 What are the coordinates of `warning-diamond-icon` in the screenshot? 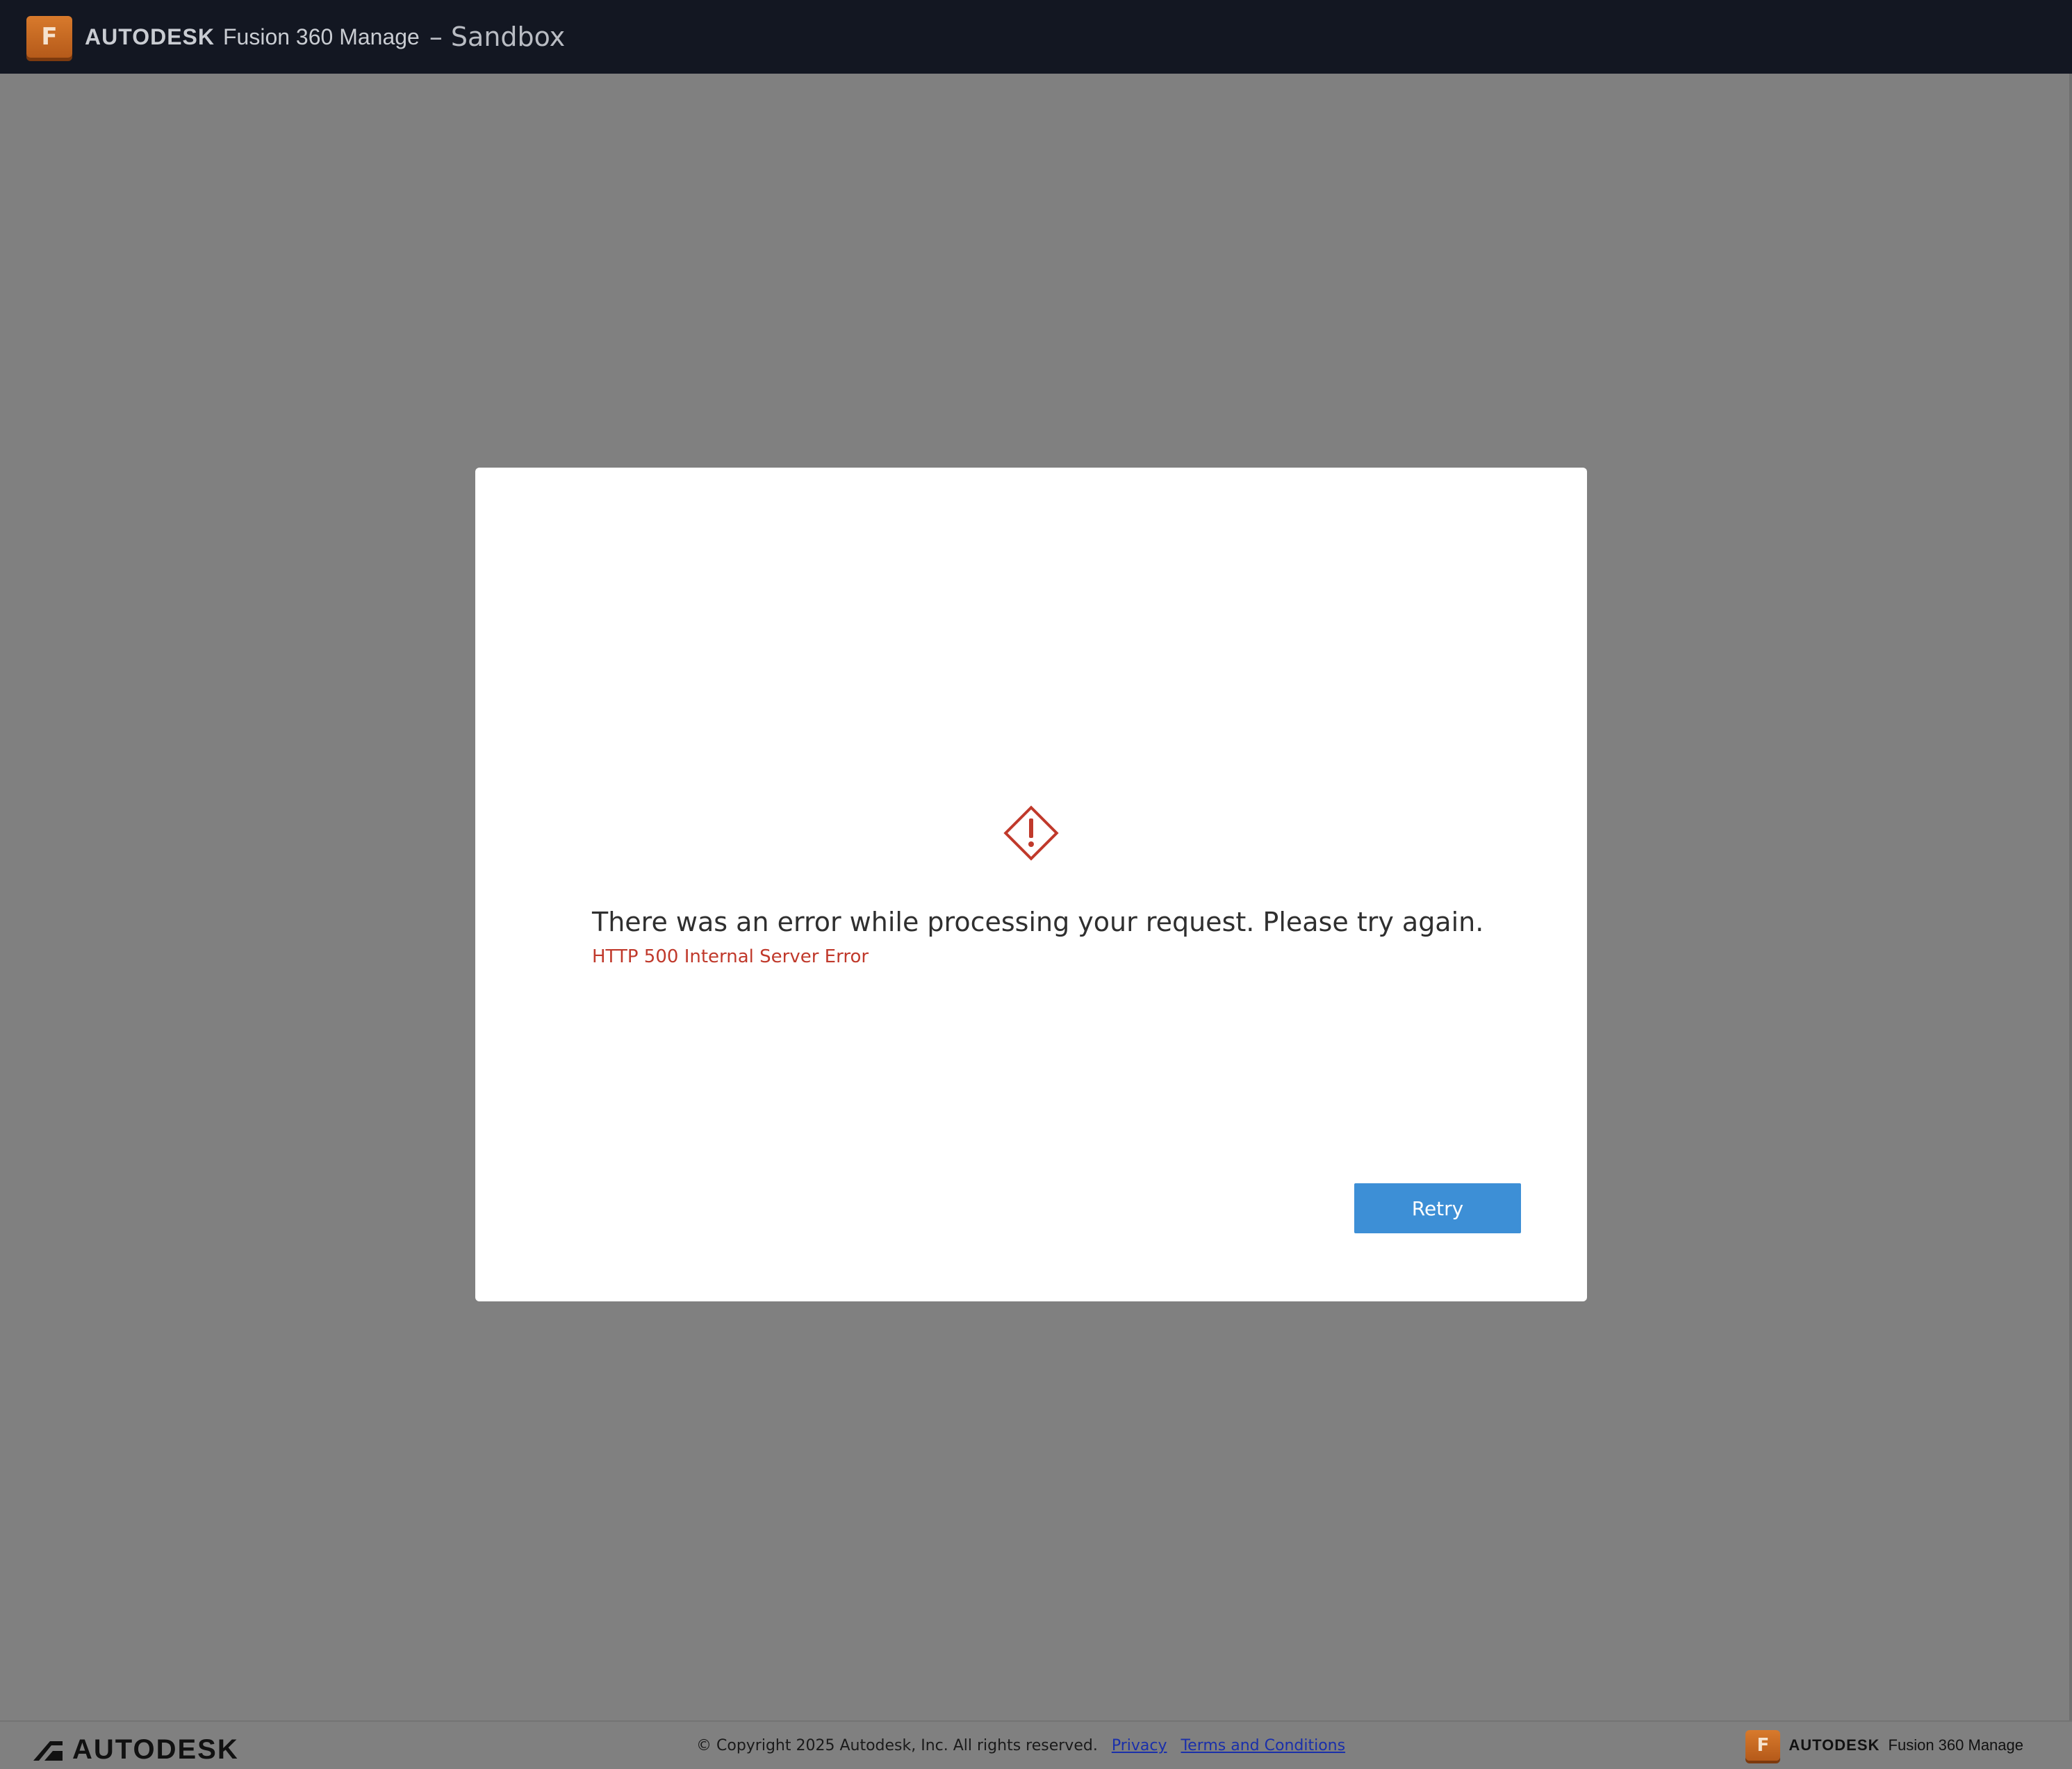 It's located at (1031, 833).